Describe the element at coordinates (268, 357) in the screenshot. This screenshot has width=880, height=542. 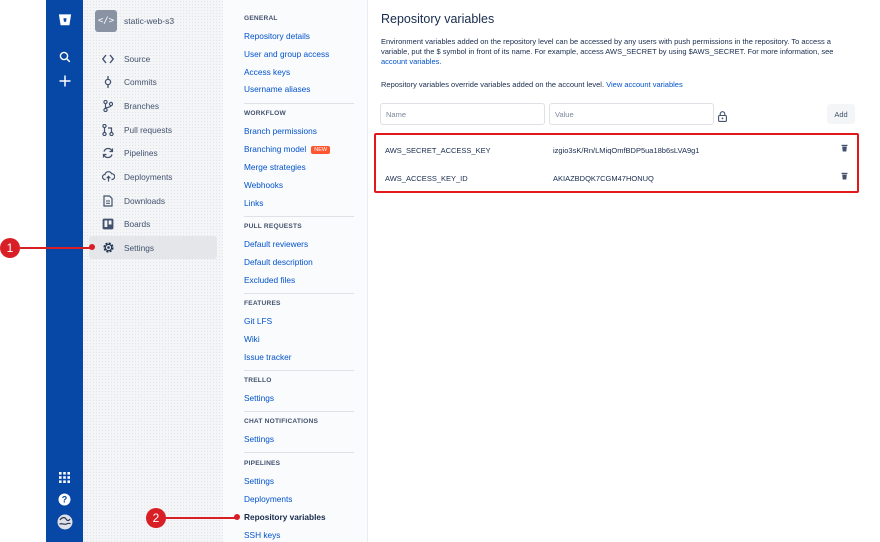
I see `nav-link-issue-tracker: Issue tracker` at that location.